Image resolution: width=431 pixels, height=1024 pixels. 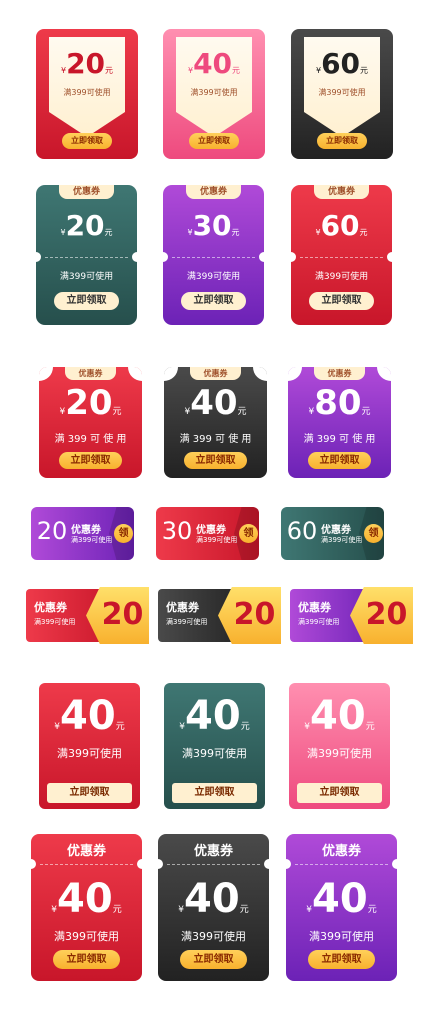 I want to click on coupon-horizontal: 60 优惠券 满399可使用领, so click(x=332, y=533).